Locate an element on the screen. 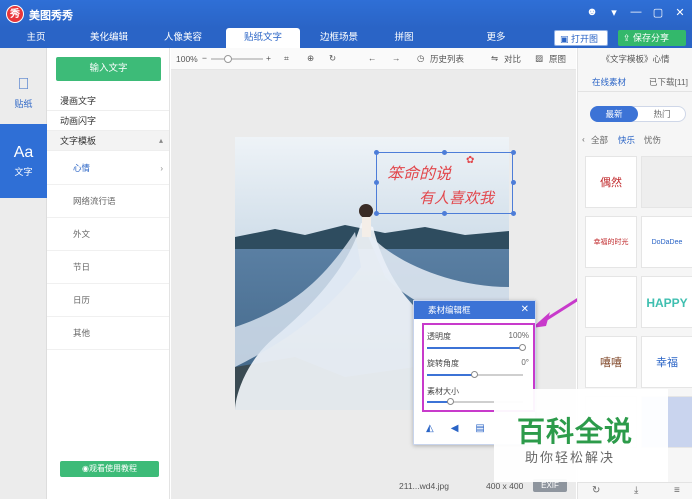 The image size is (692, 499). redo-icon: → is located at coordinates (396, 58).